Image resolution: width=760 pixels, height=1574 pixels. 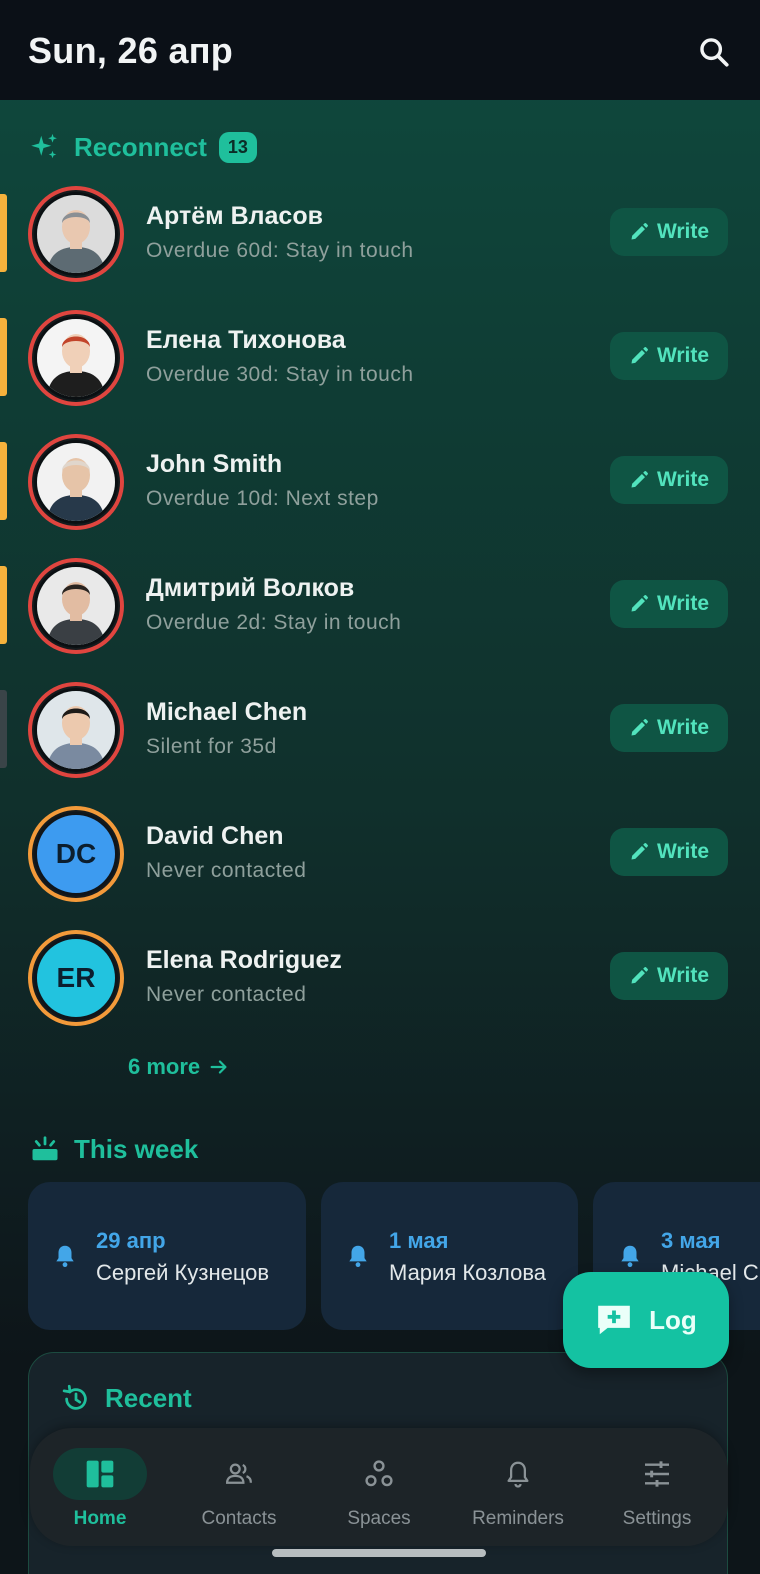 I want to click on contact-status: Overdue 30d: Stay in touch, so click(x=280, y=374).